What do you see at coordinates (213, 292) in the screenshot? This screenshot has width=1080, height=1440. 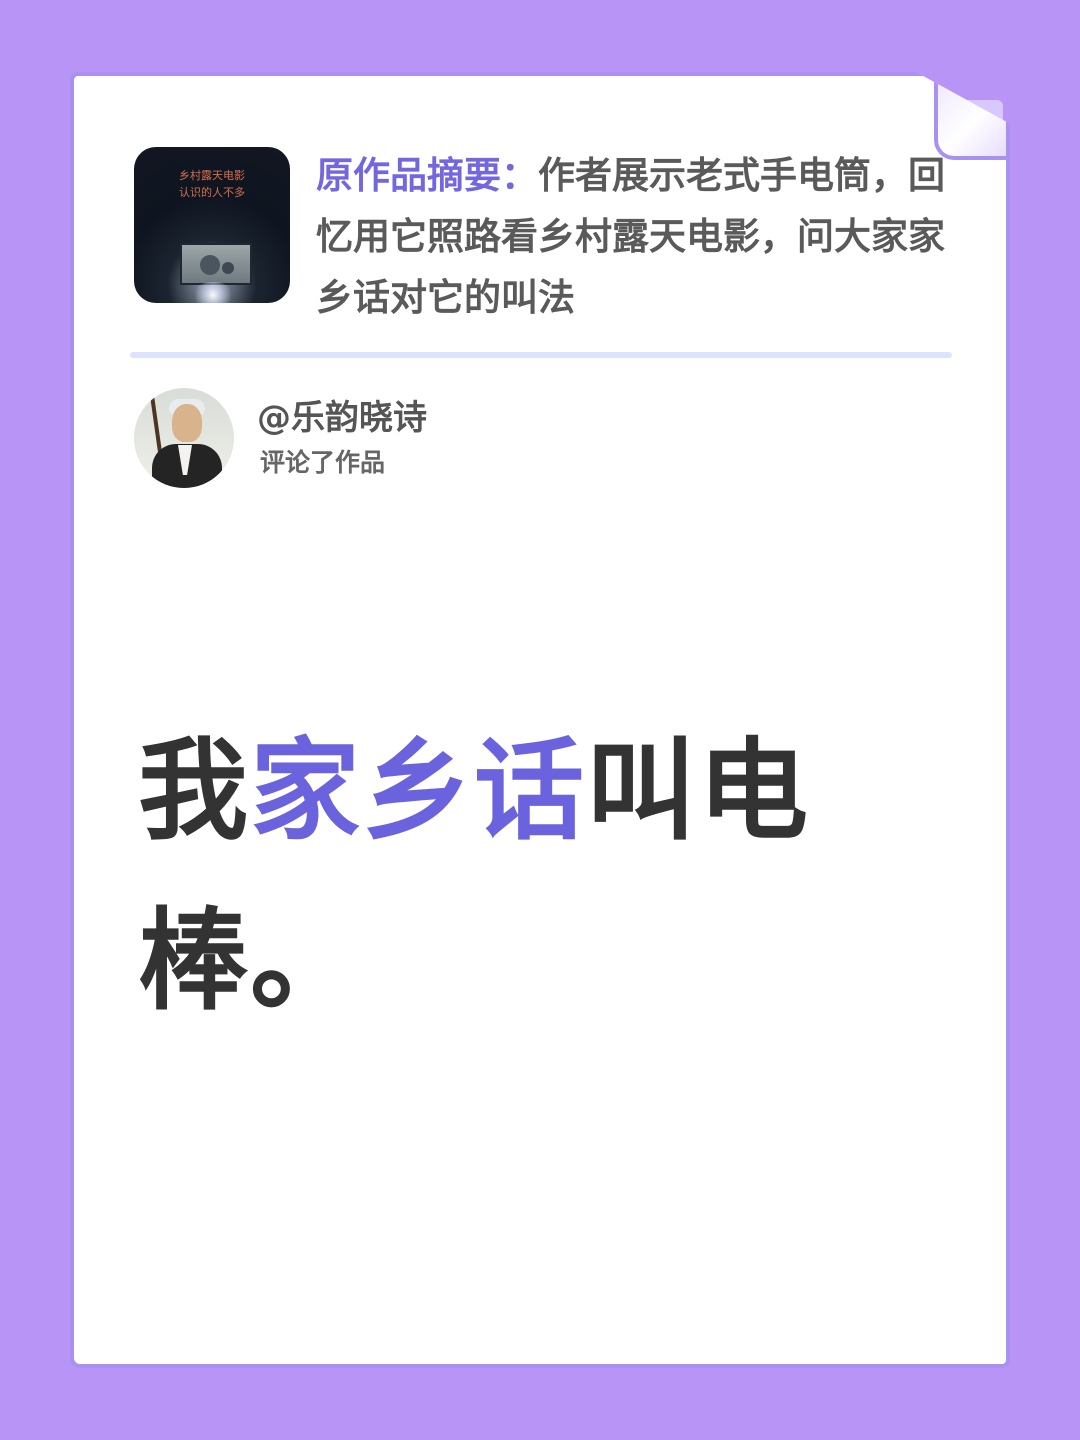 I see `flashlight-glow` at bounding box center [213, 292].